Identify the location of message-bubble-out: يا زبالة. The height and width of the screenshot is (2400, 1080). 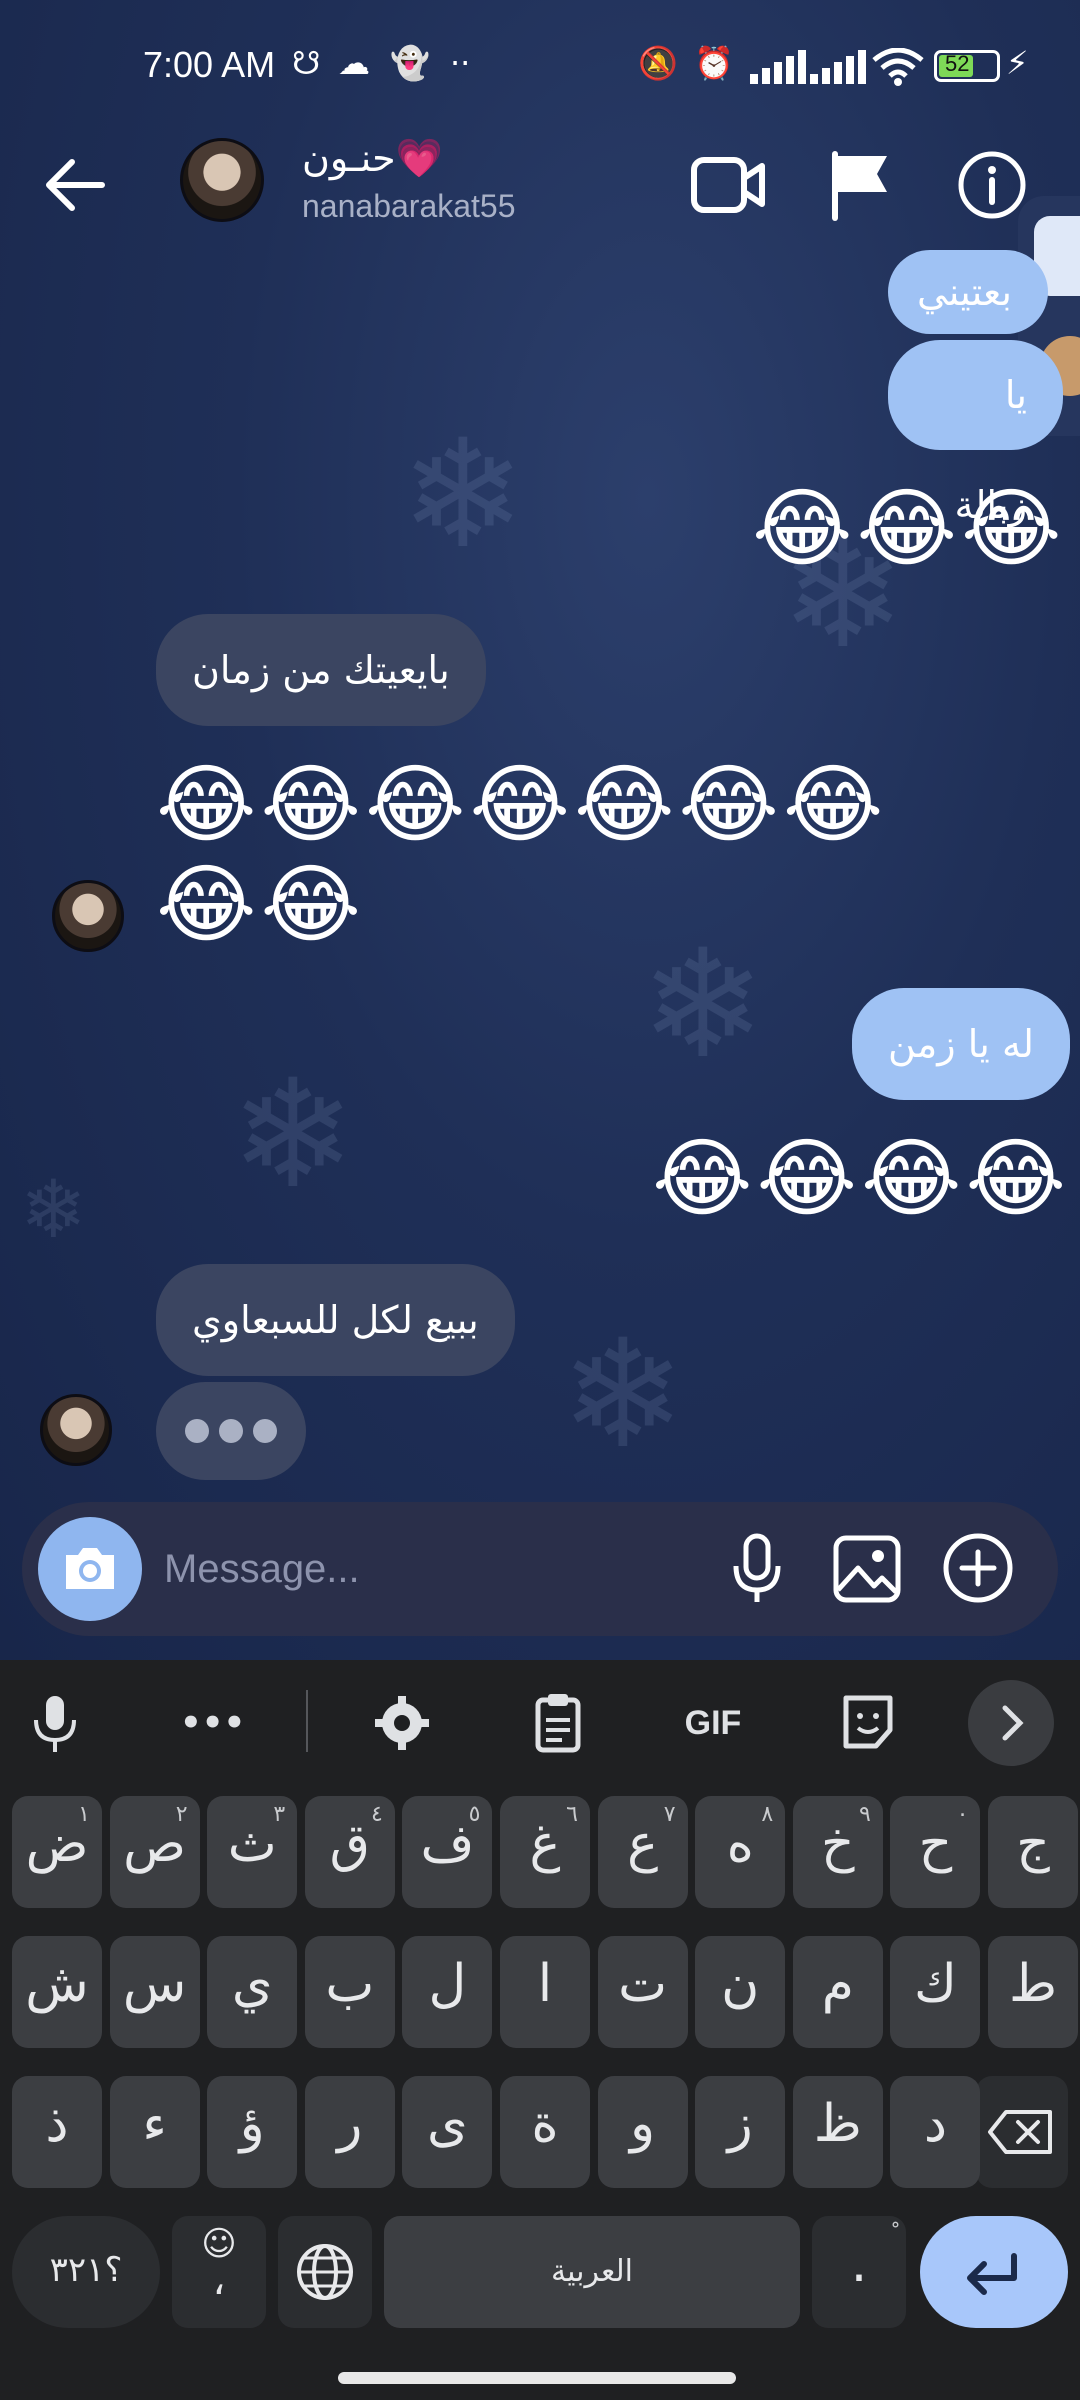
(975, 433).